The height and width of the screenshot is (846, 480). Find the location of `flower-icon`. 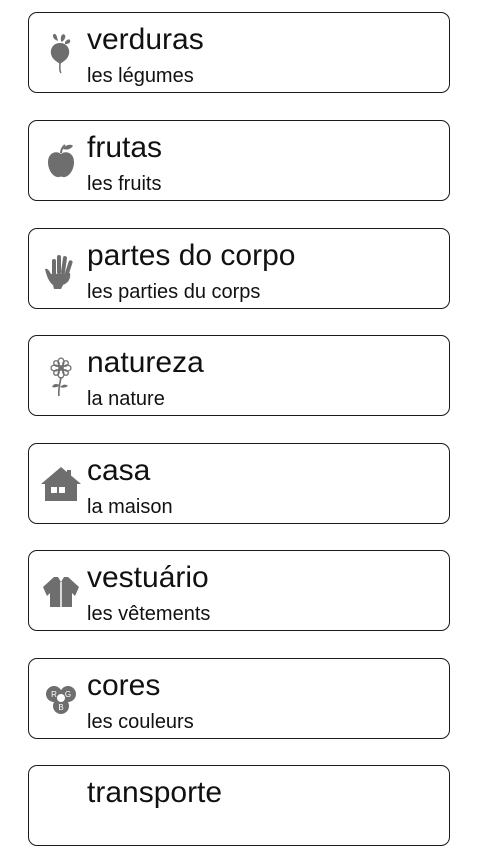

flower-icon is located at coordinates (61, 376).